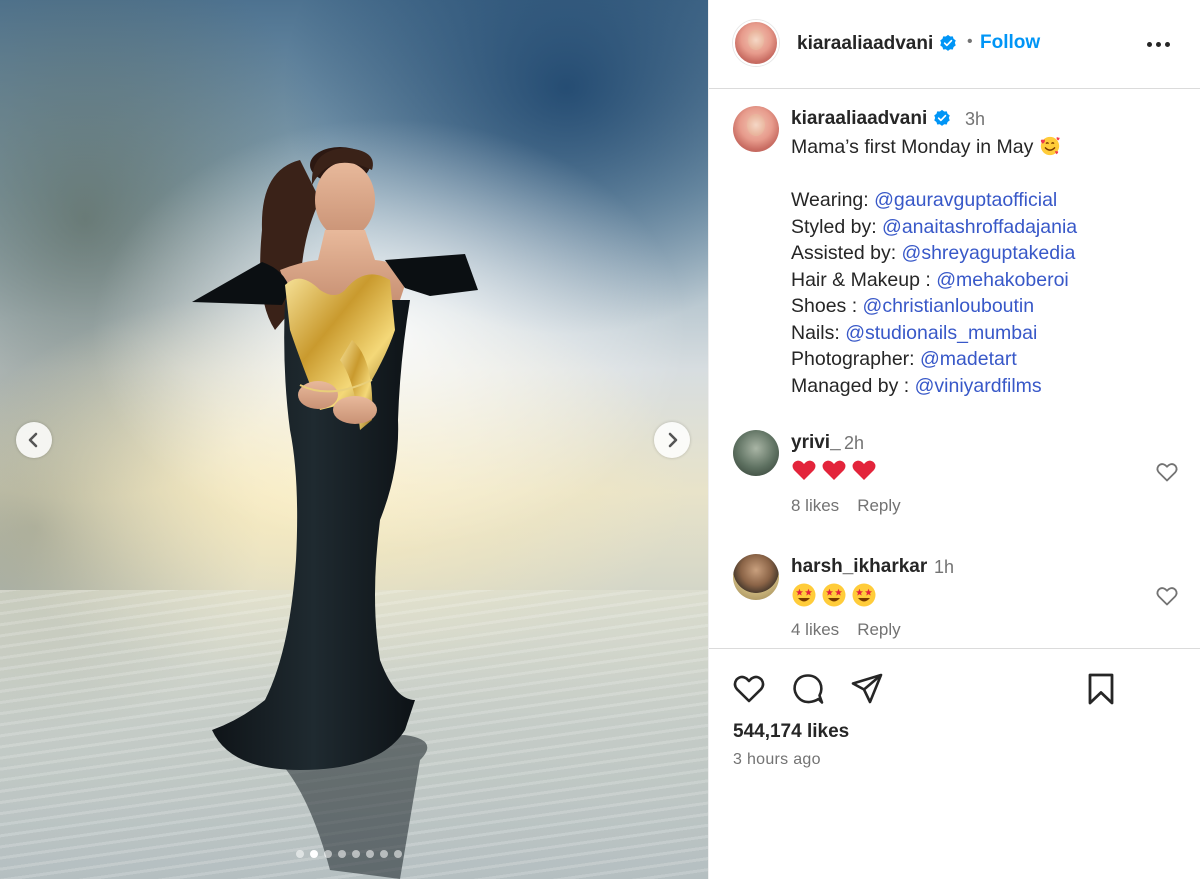  I want to click on comment-timestamp: 1h, so click(944, 567).